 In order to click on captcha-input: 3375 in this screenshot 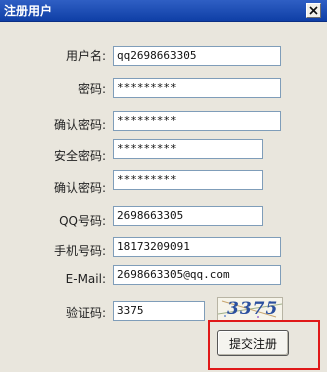, I will do `click(159, 311)`.